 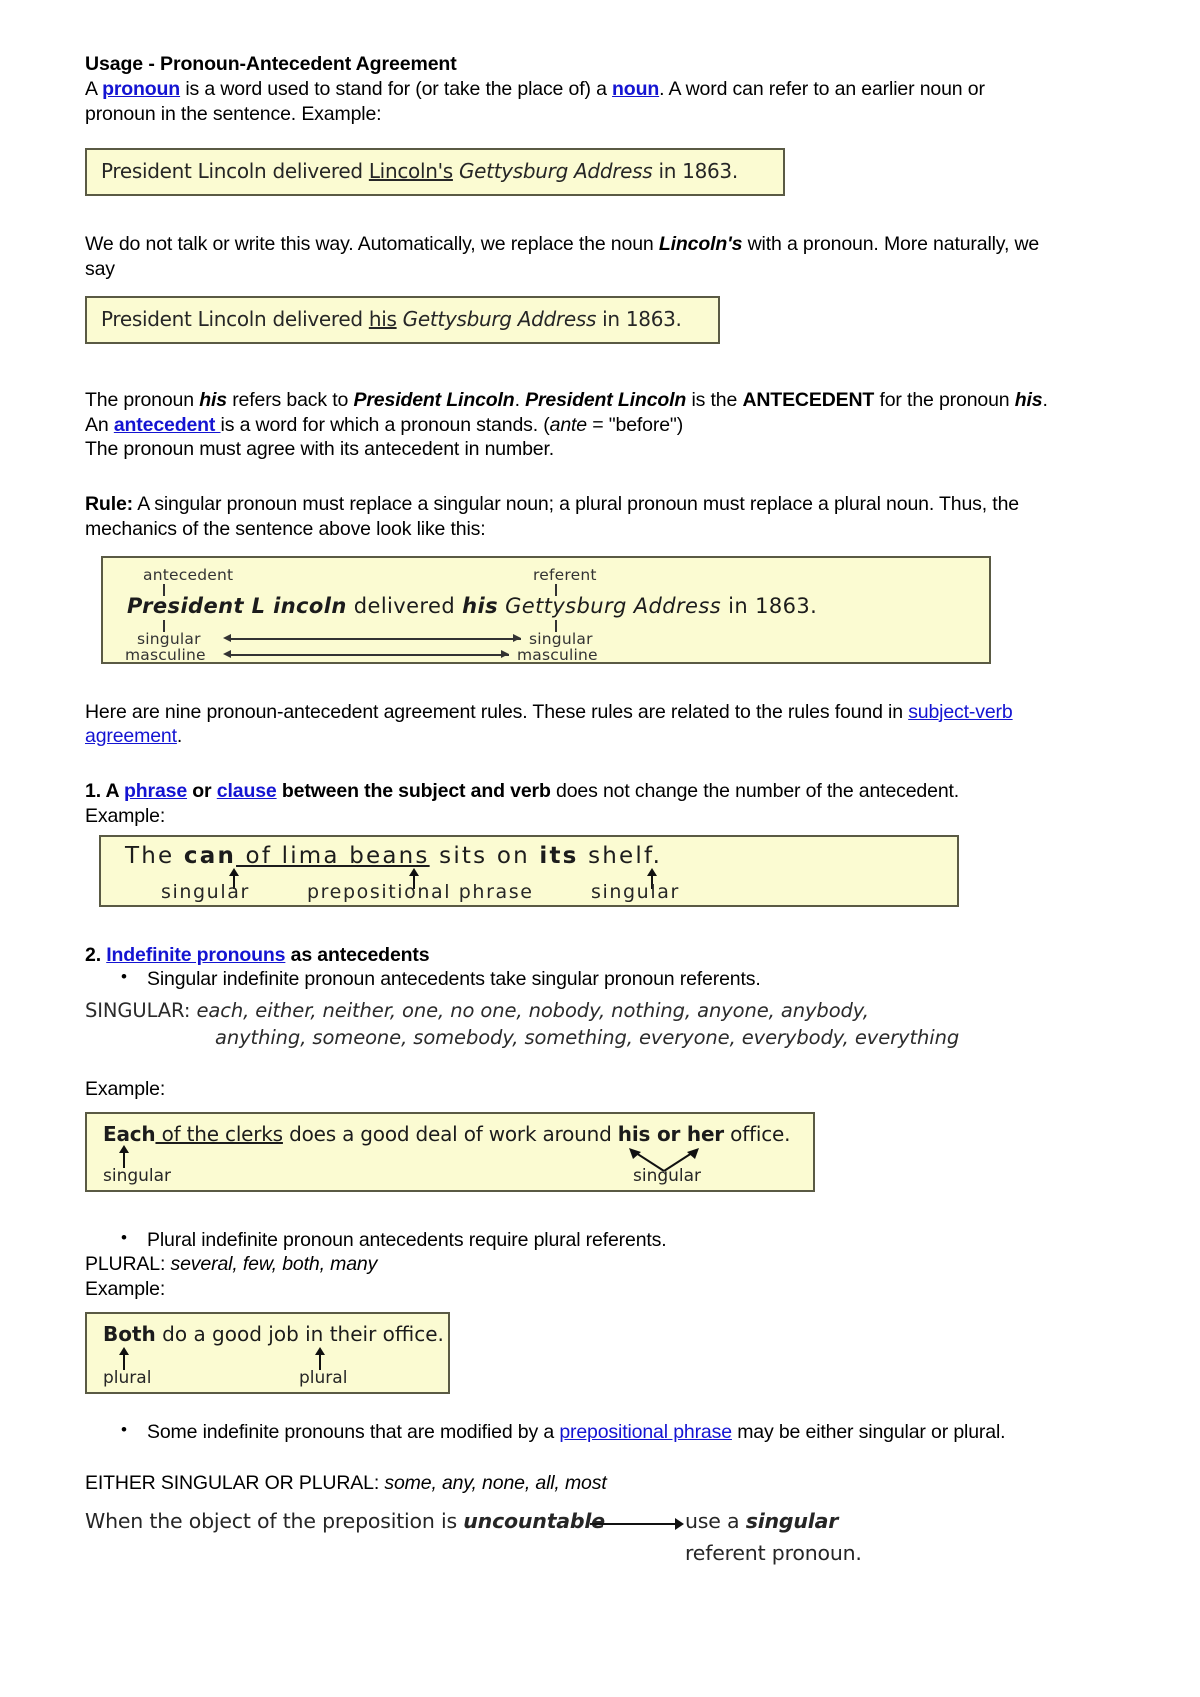 I want to click on plural-label: PLURAL:, so click(x=128, y=1264).